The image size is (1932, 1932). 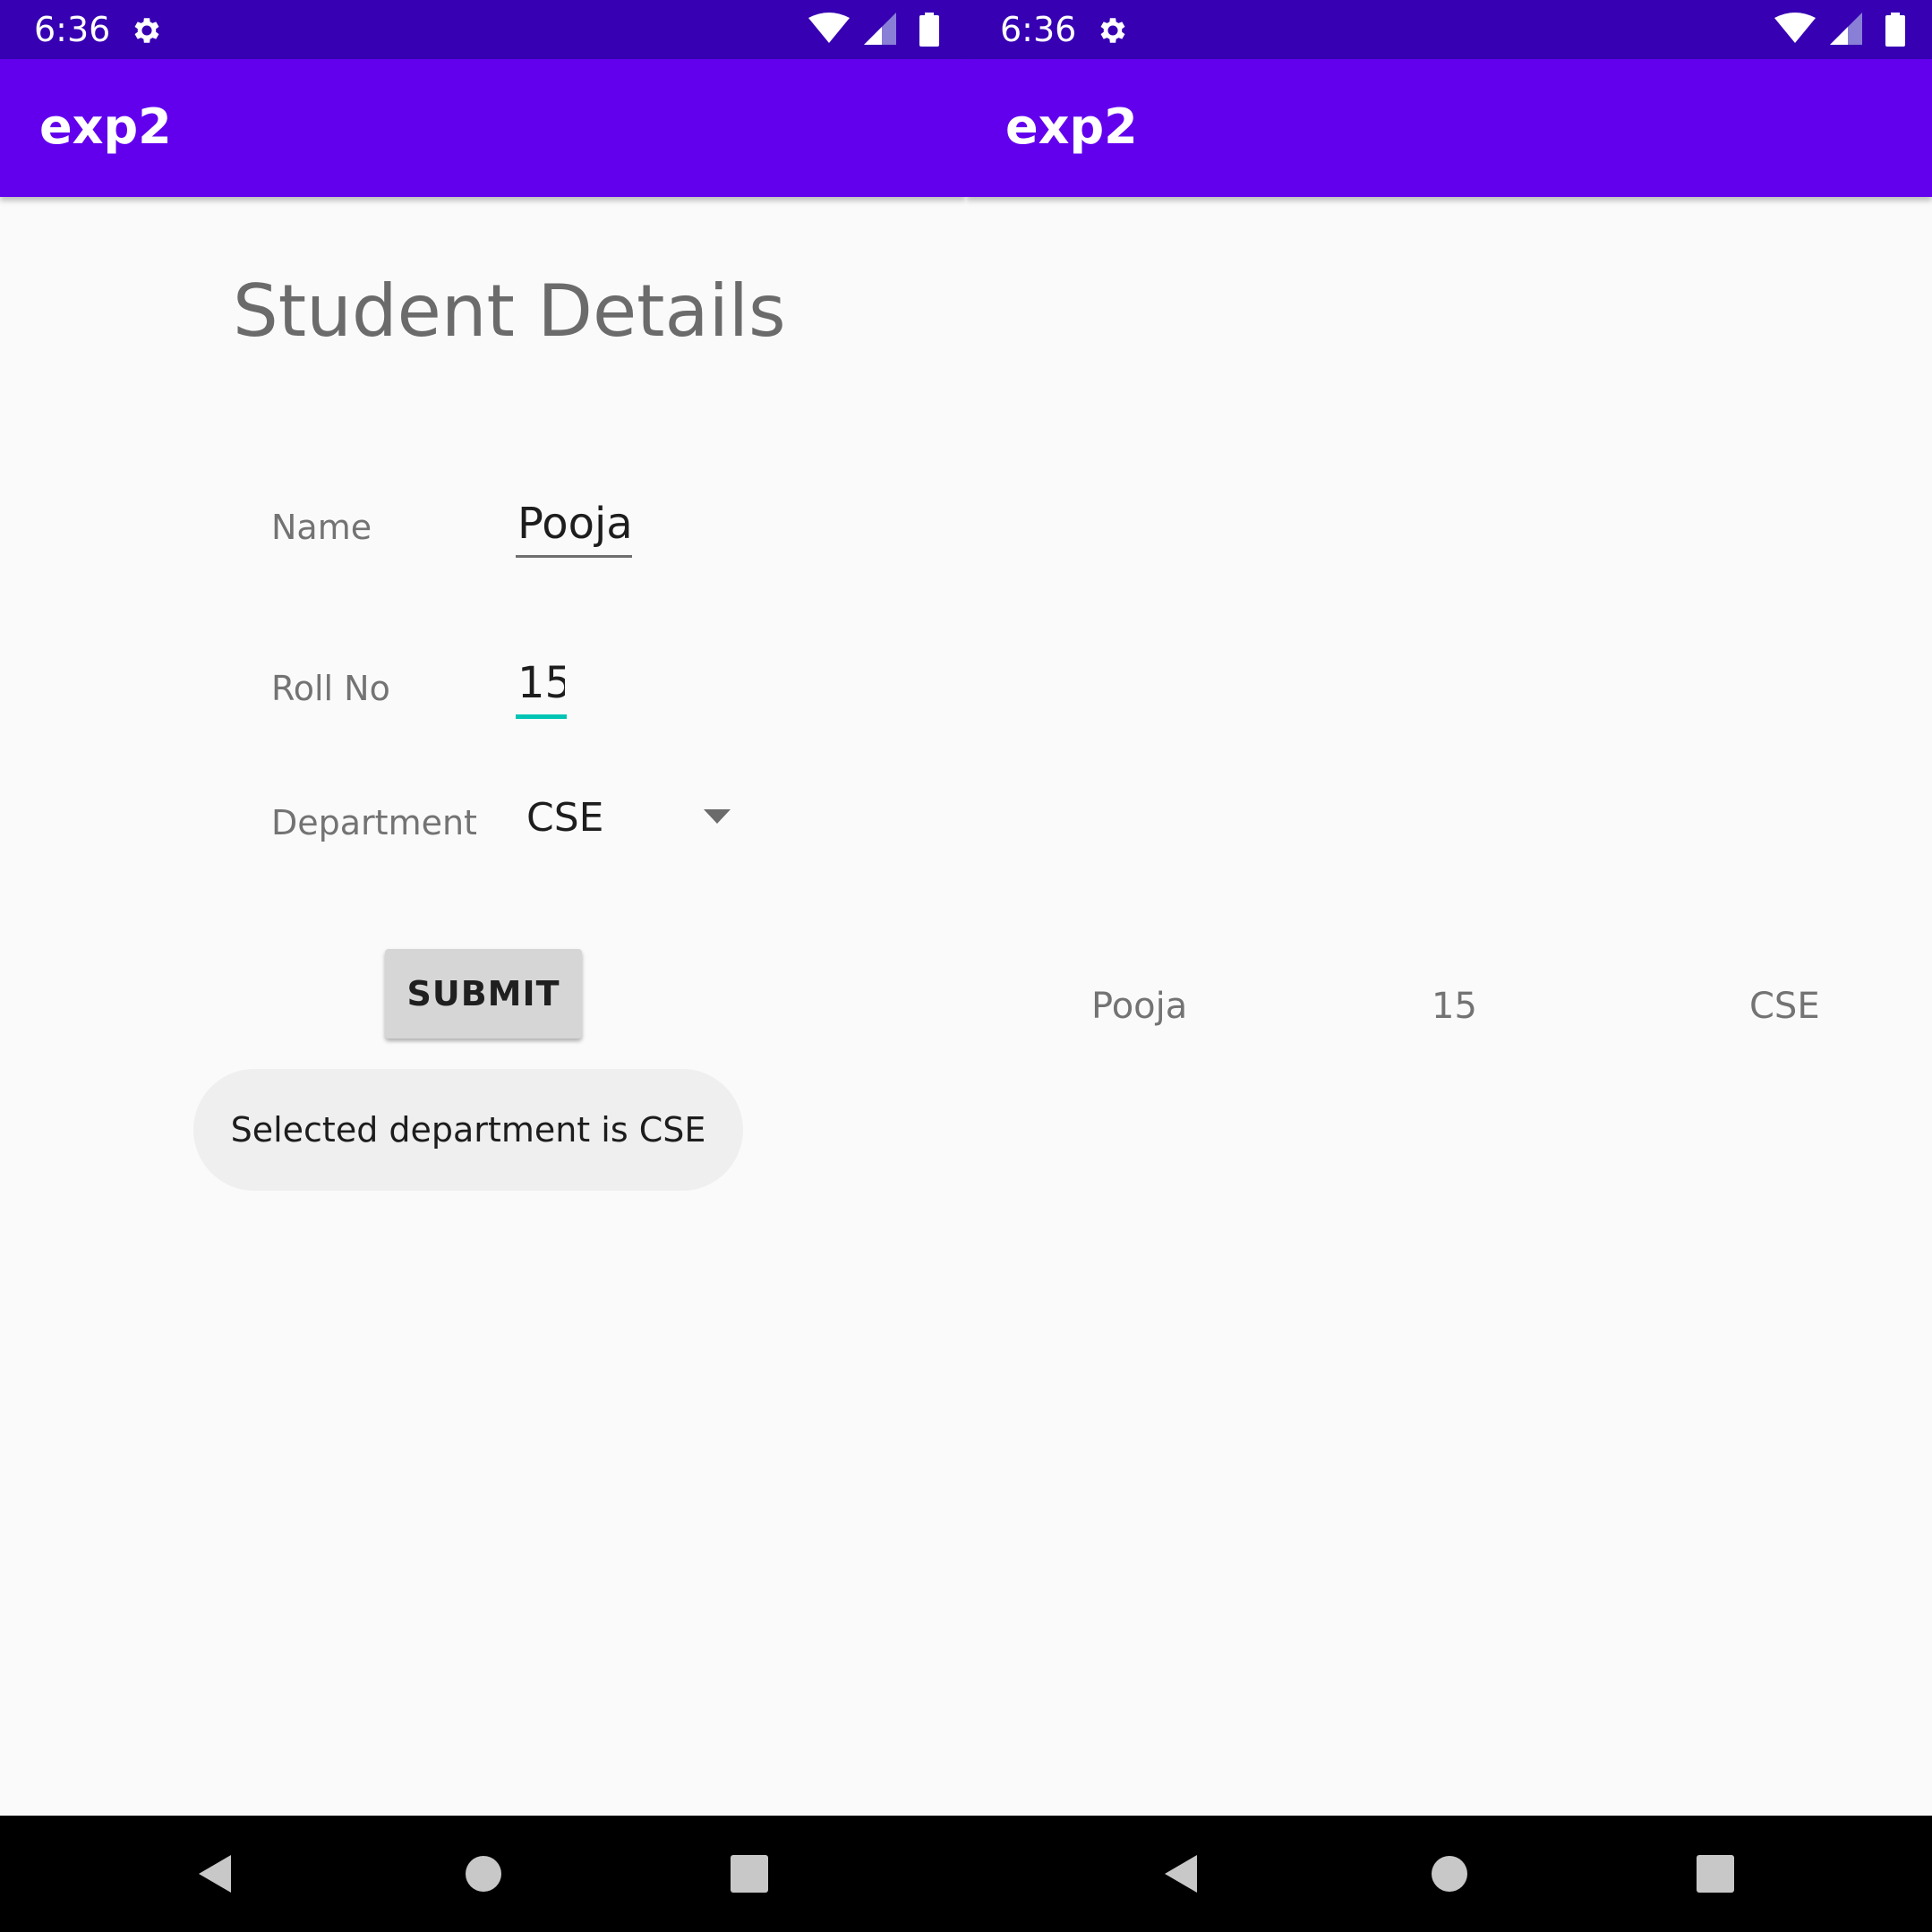 I want to click on dropdown-arrow-icon, so click(x=717, y=816).